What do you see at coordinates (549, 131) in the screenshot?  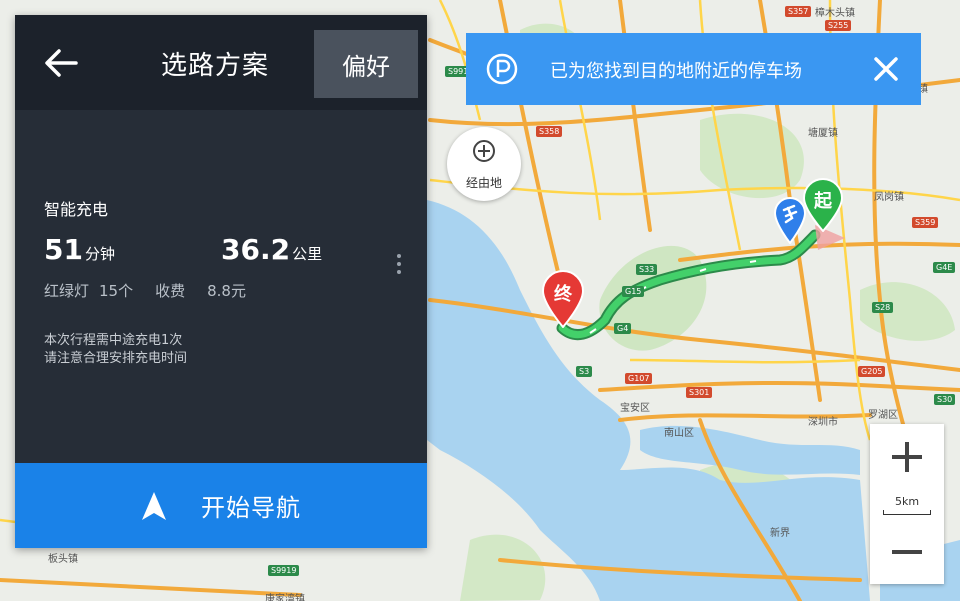 I see `road-shield: S358` at bounding box center [549, 131].